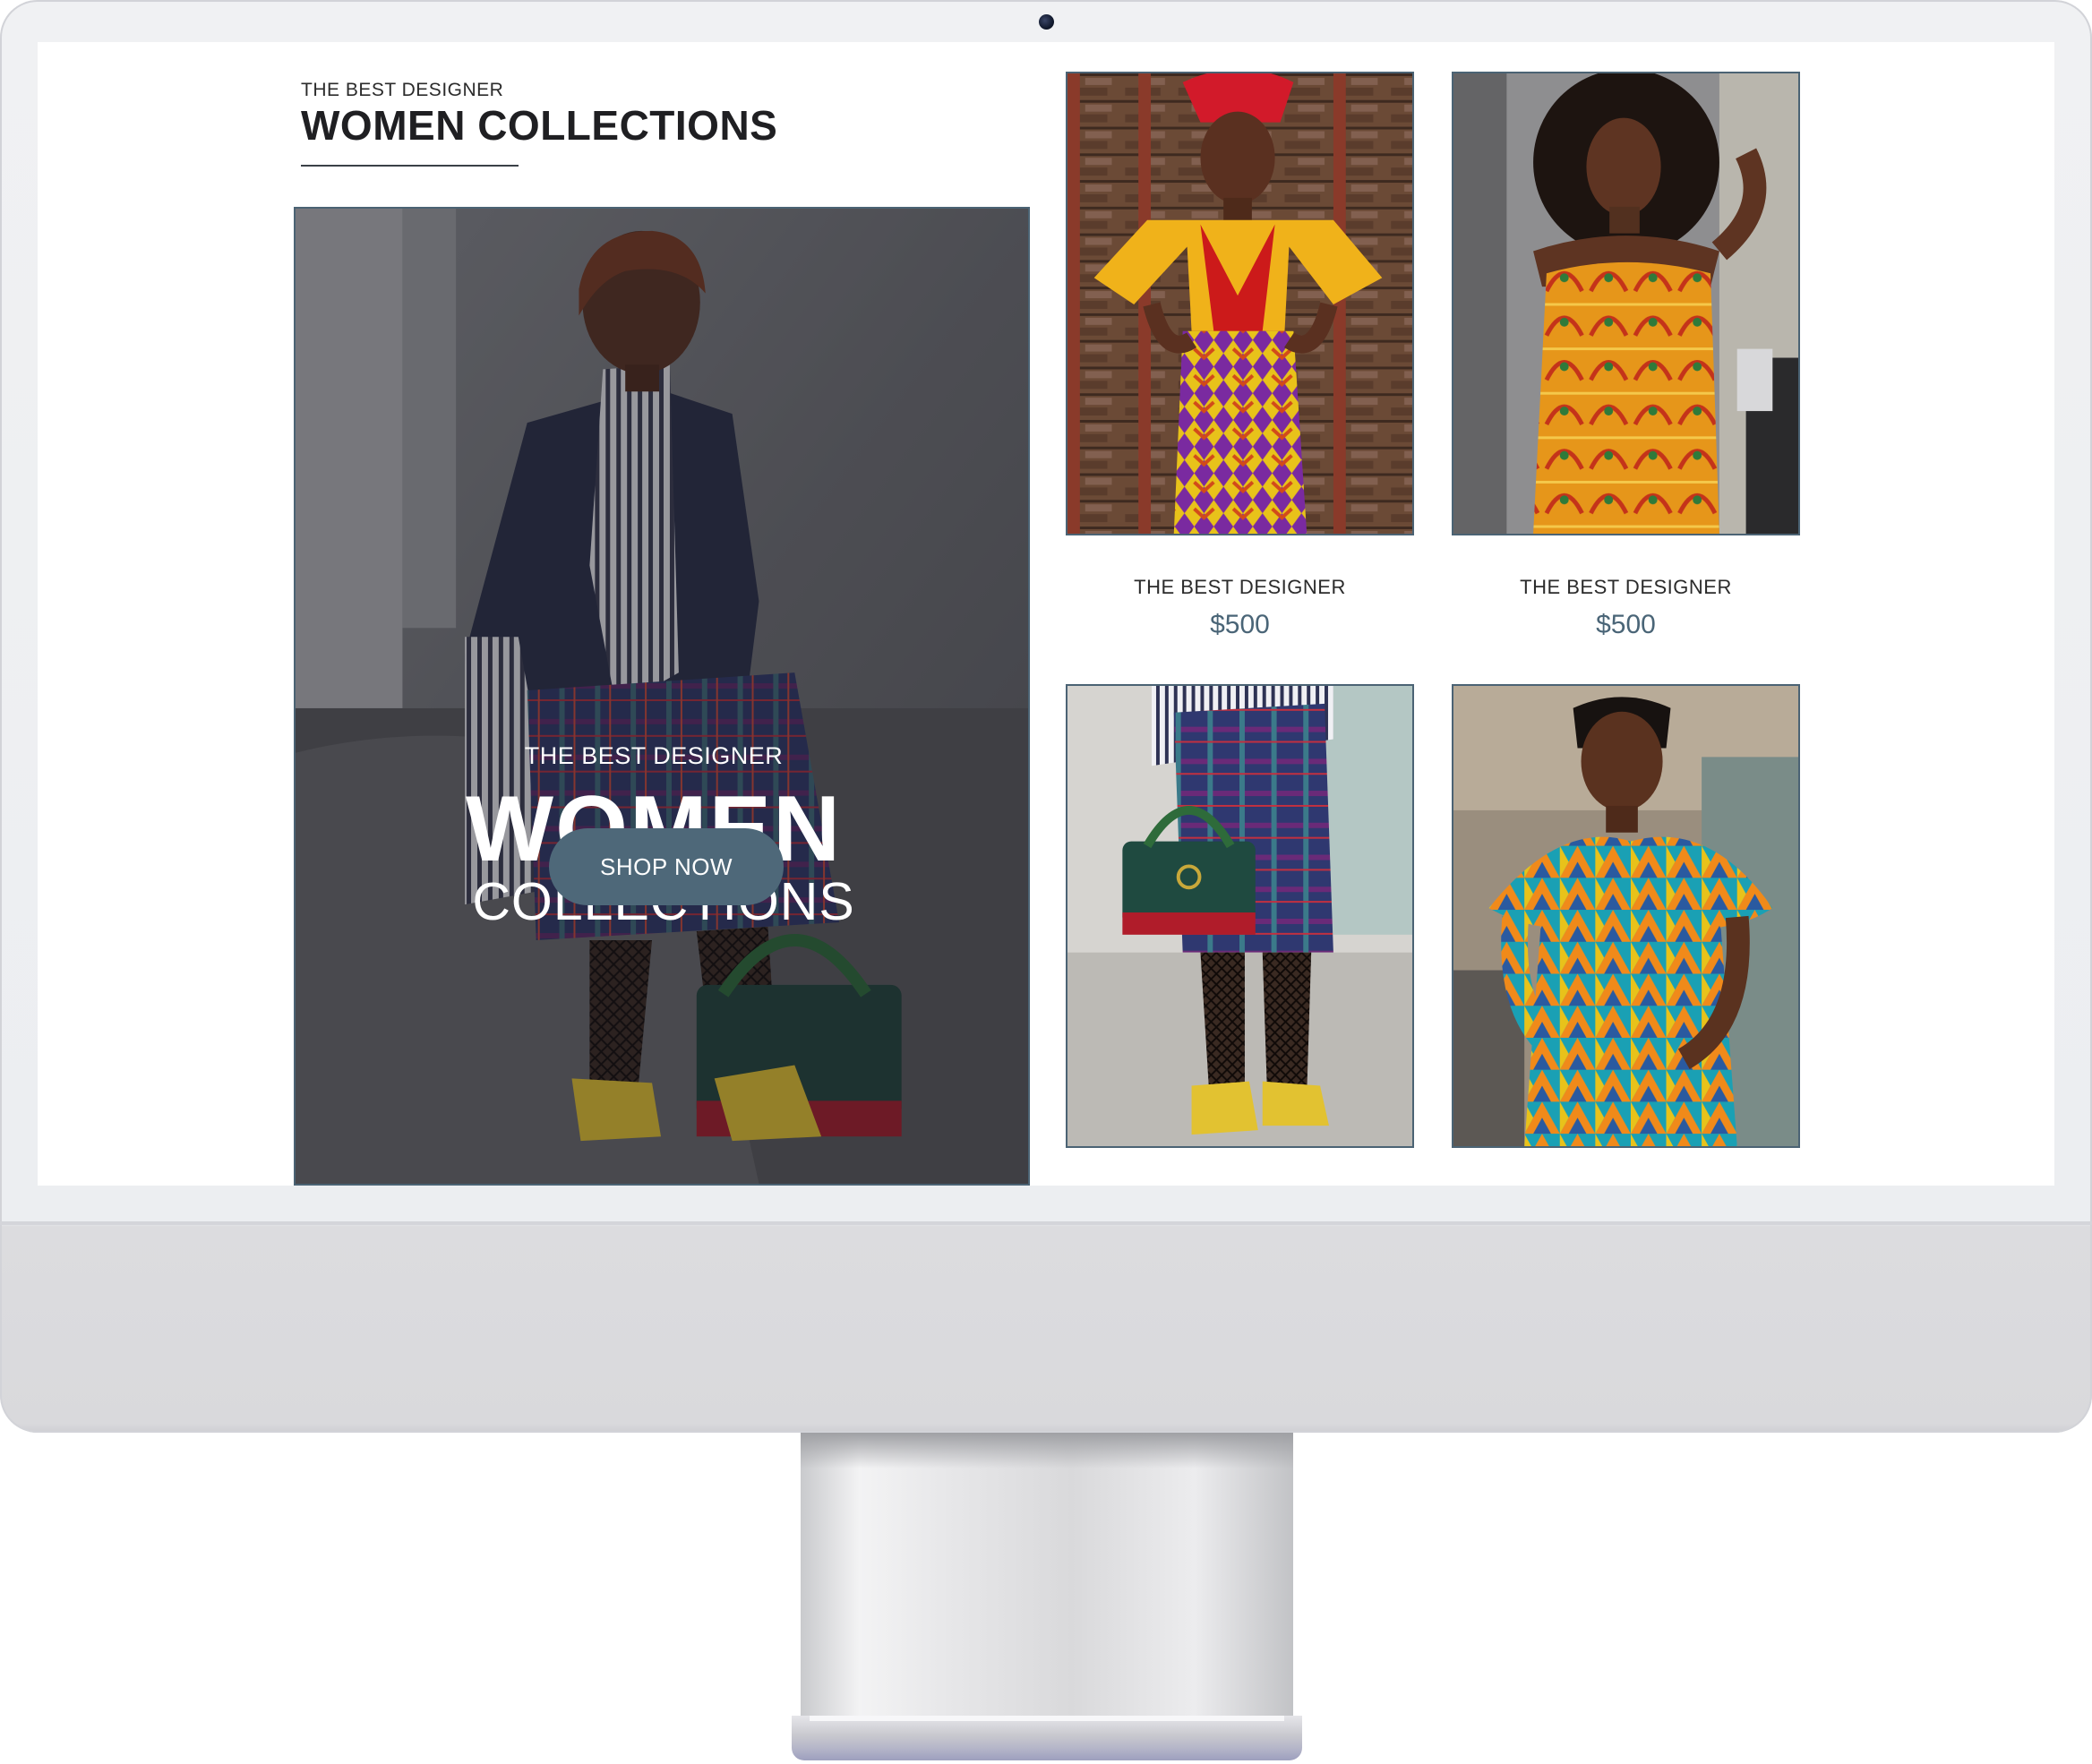 The height and width of the screenshot is (1764, 2092). What do you see at coordinates (1047, 1738) in the screenshot?
I see `monitor-stand-foot` at bounding box center [1047, 1738].